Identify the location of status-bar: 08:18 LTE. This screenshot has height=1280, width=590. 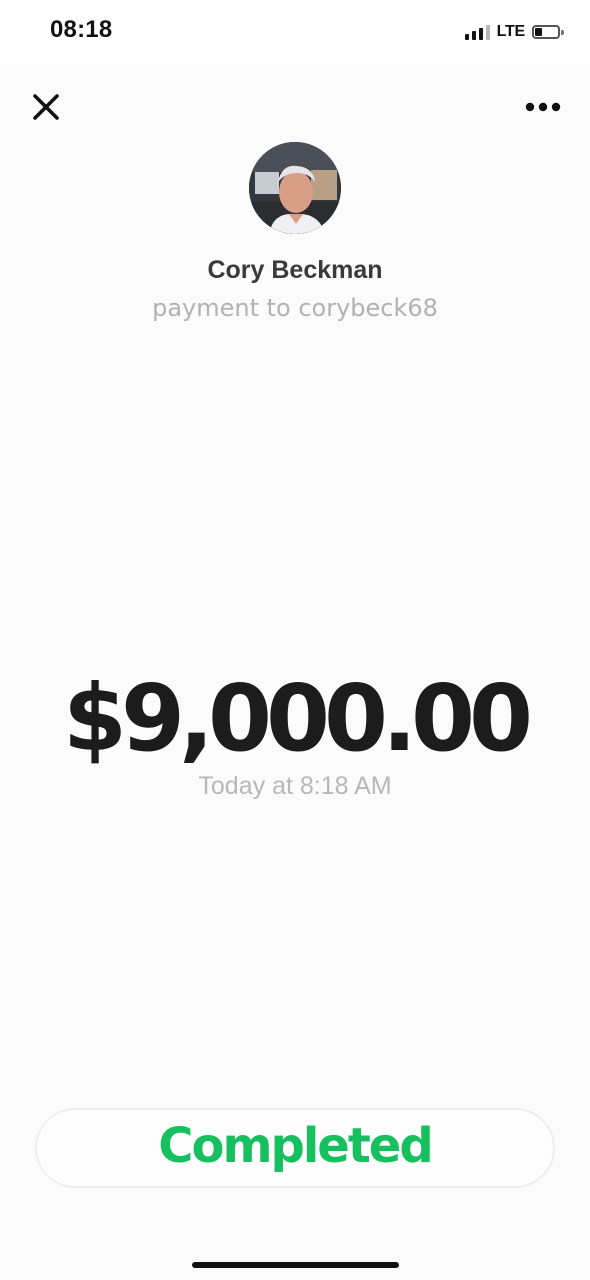
(295, 32).